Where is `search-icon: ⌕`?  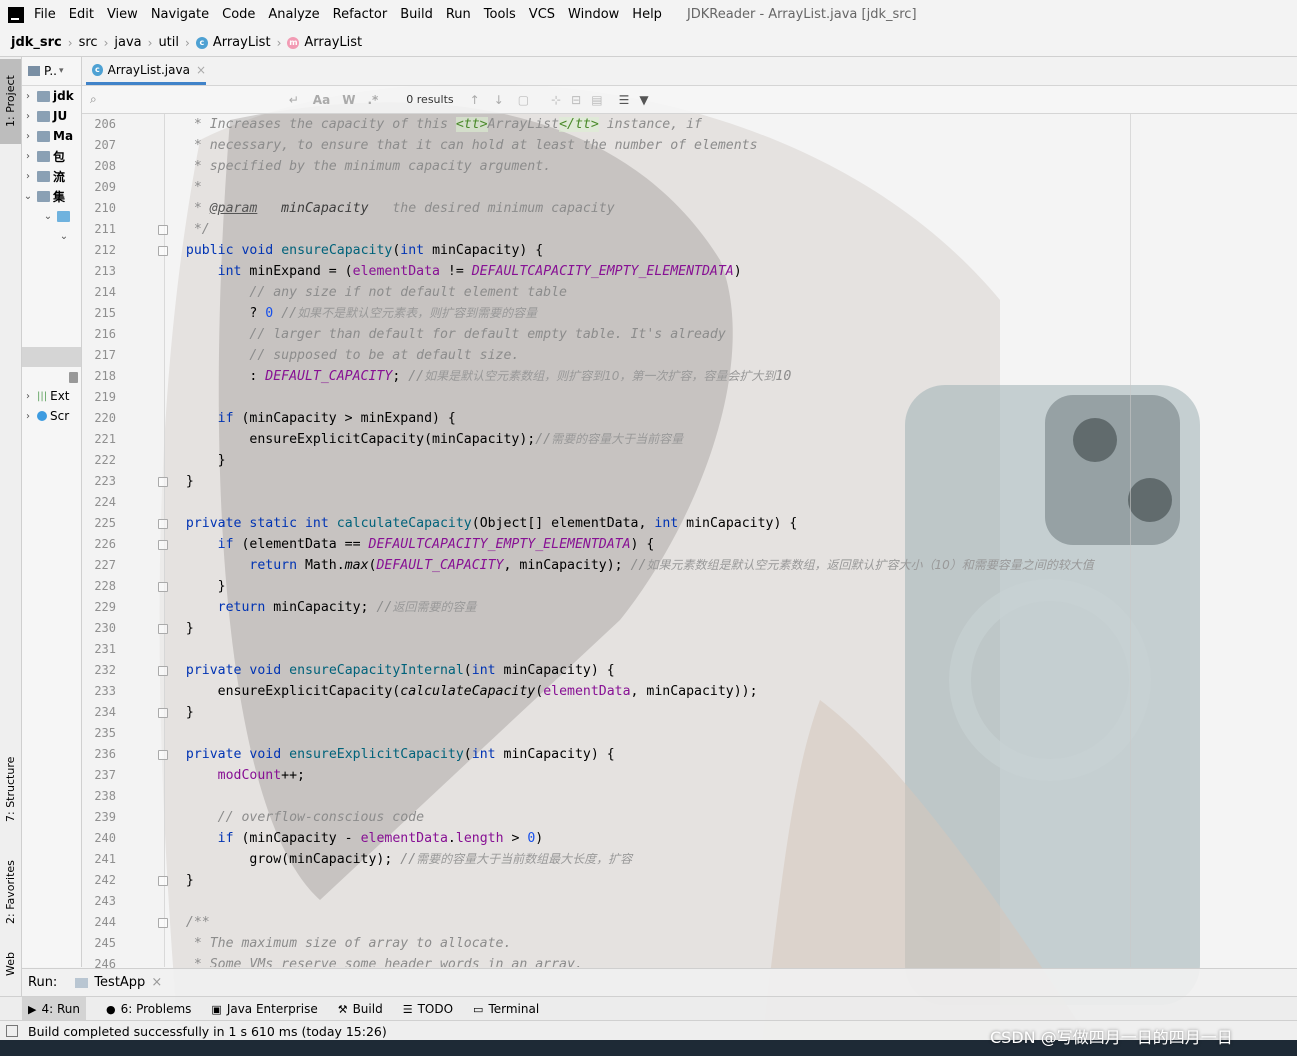
search-icon: ⌕ is located at coordinates (93, 99).